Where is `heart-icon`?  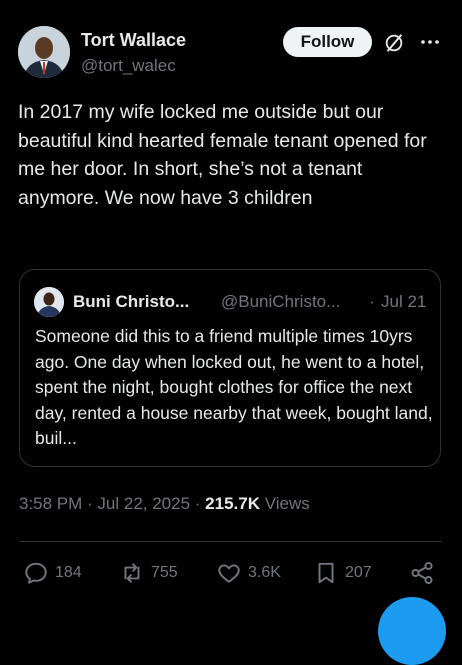 heart-icon is located at coordinates (229, 573).